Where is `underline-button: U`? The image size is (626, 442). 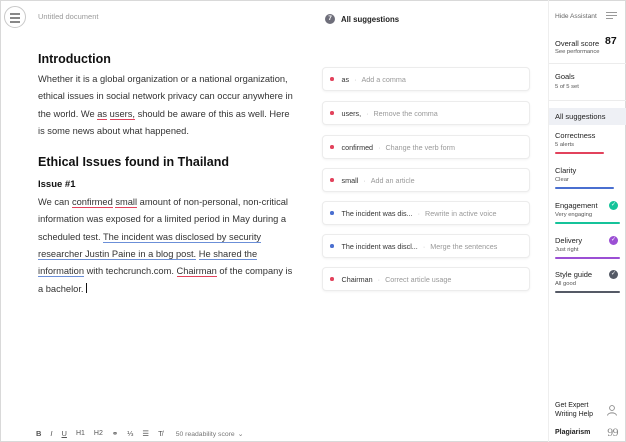 underline-button: U is located at coordinates (64, 434).